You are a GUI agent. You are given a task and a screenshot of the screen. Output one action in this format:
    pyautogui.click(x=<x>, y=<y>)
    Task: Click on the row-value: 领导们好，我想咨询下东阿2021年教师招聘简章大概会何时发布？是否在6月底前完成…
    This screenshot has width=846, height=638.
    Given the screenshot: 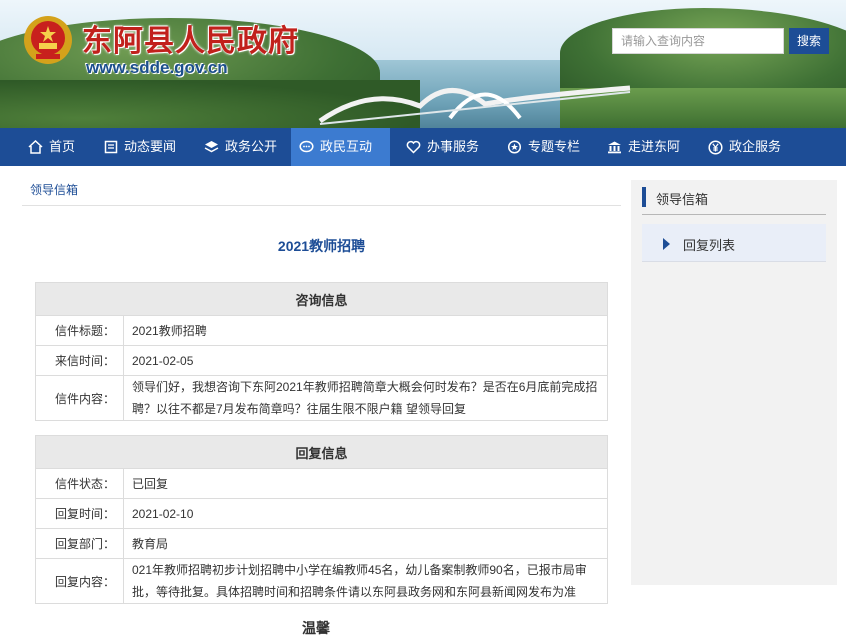 What is the action you would take?
    pyautogui.click(x=365, y=398)
    